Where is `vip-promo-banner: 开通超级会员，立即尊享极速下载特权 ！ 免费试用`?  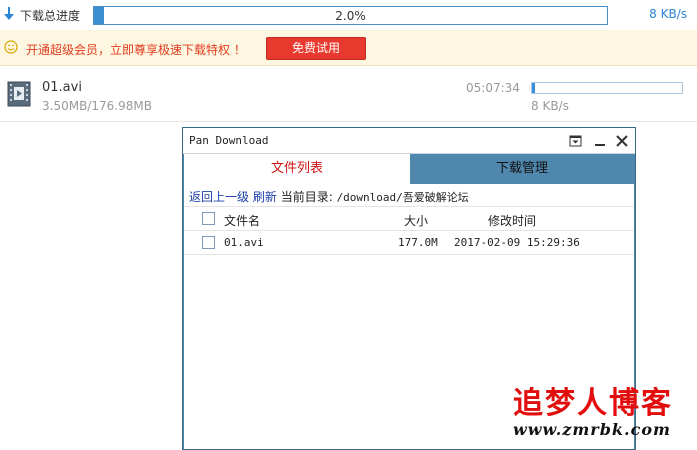
vip-promo-banner: 开通超级会员，立即尊享极速下载特权 ！ 免费试用 is located at coordinates (348, 48).